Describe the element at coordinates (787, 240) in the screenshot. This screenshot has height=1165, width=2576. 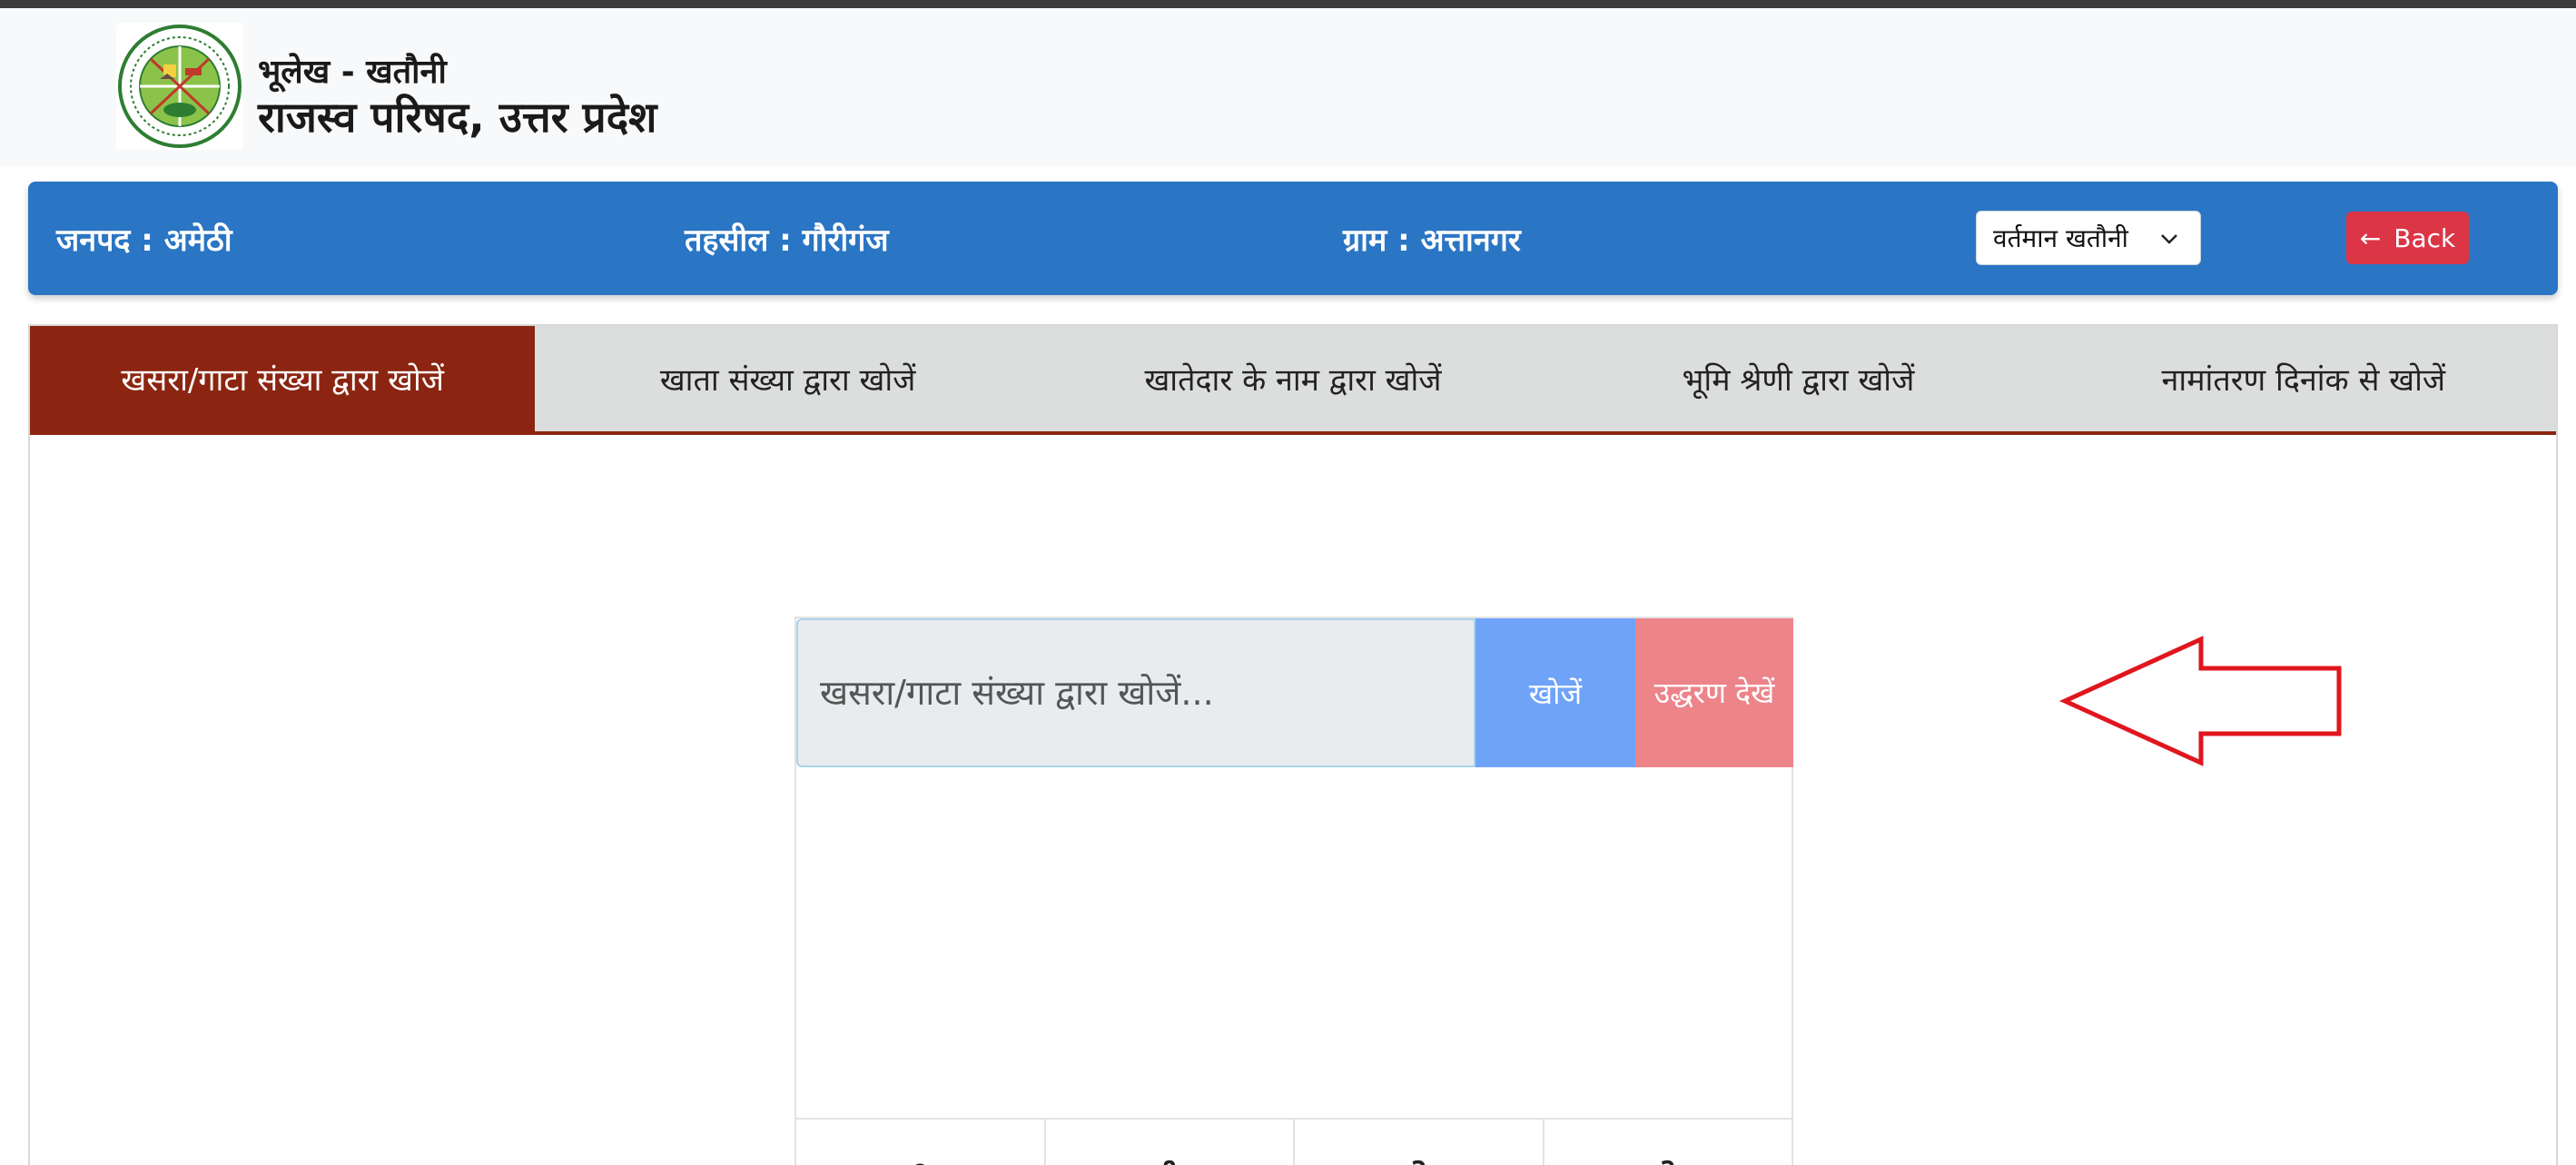
I see `tehsil-label: तहसील : गौरीगंज` at that location.